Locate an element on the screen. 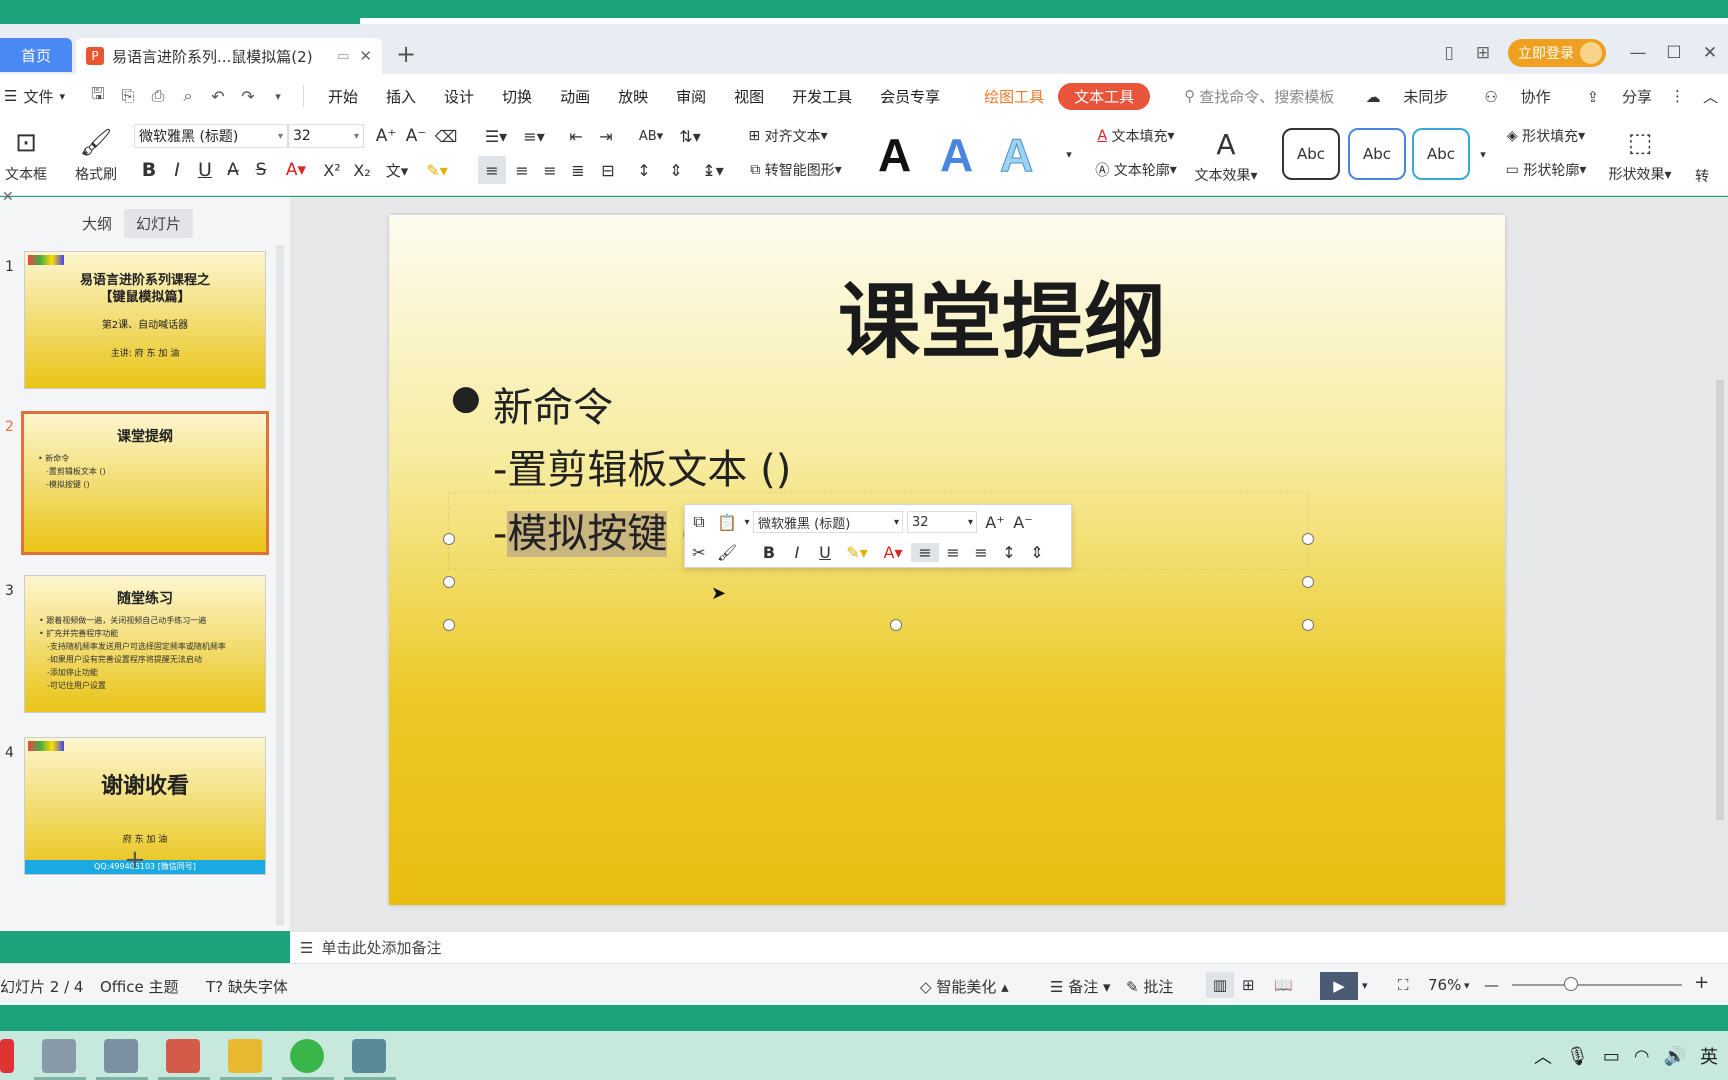 This screenshot has width=1728, height=1080. sorter-view-icon: ⊞ is located at coordinates (1248, 985).